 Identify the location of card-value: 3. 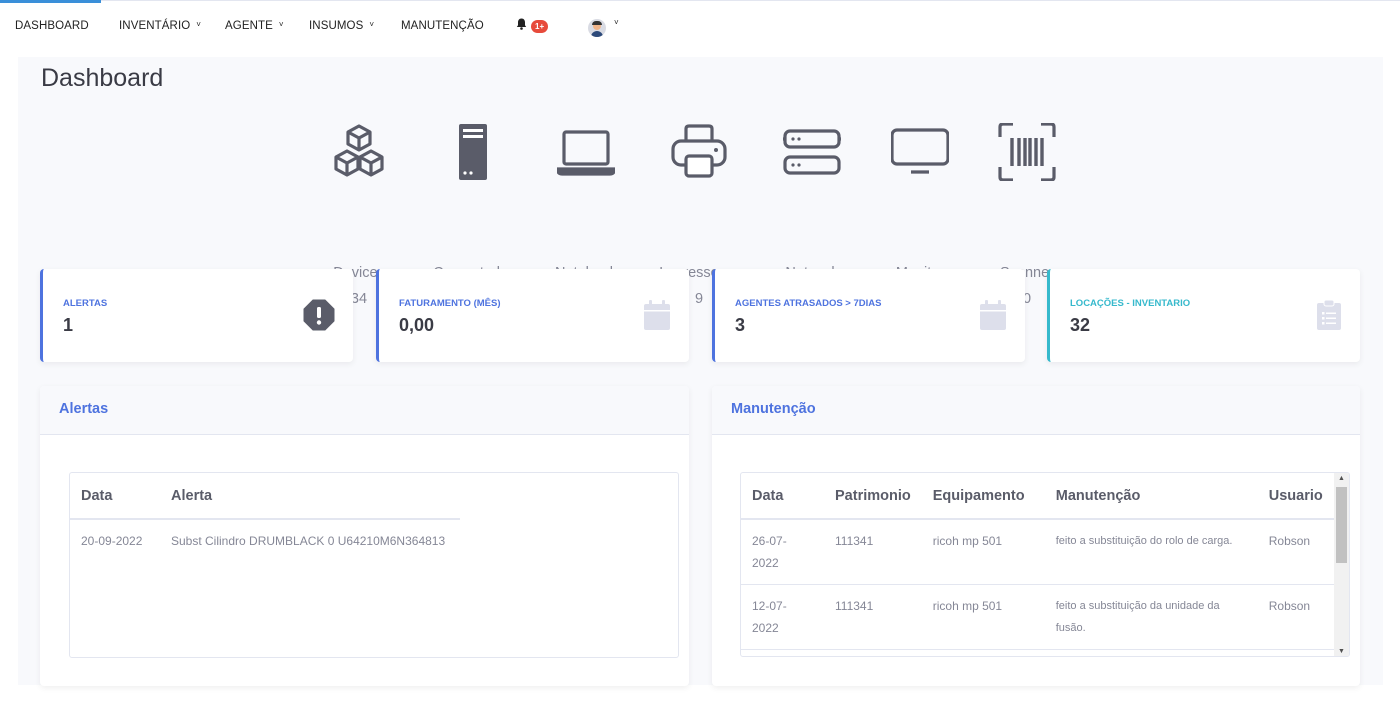
(740, 325).